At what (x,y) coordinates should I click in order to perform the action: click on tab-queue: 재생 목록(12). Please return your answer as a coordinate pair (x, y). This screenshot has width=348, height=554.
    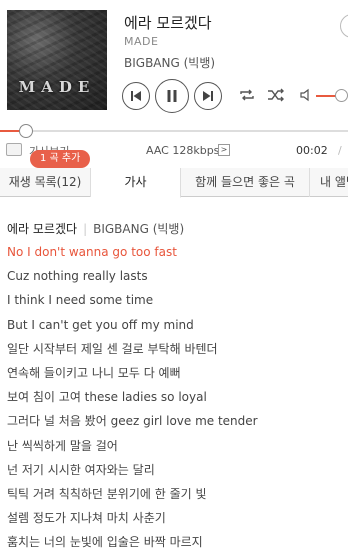
    Looking at the image, I should click on (45, 182).